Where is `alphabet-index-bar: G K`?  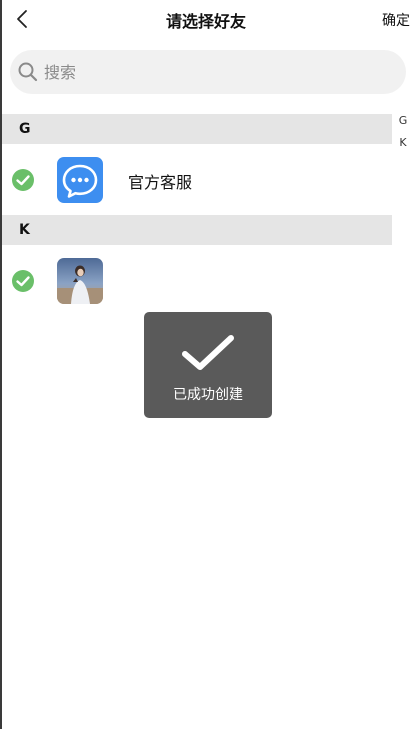 alphabet-index-bar: G K is located at coordinates (403, 132).